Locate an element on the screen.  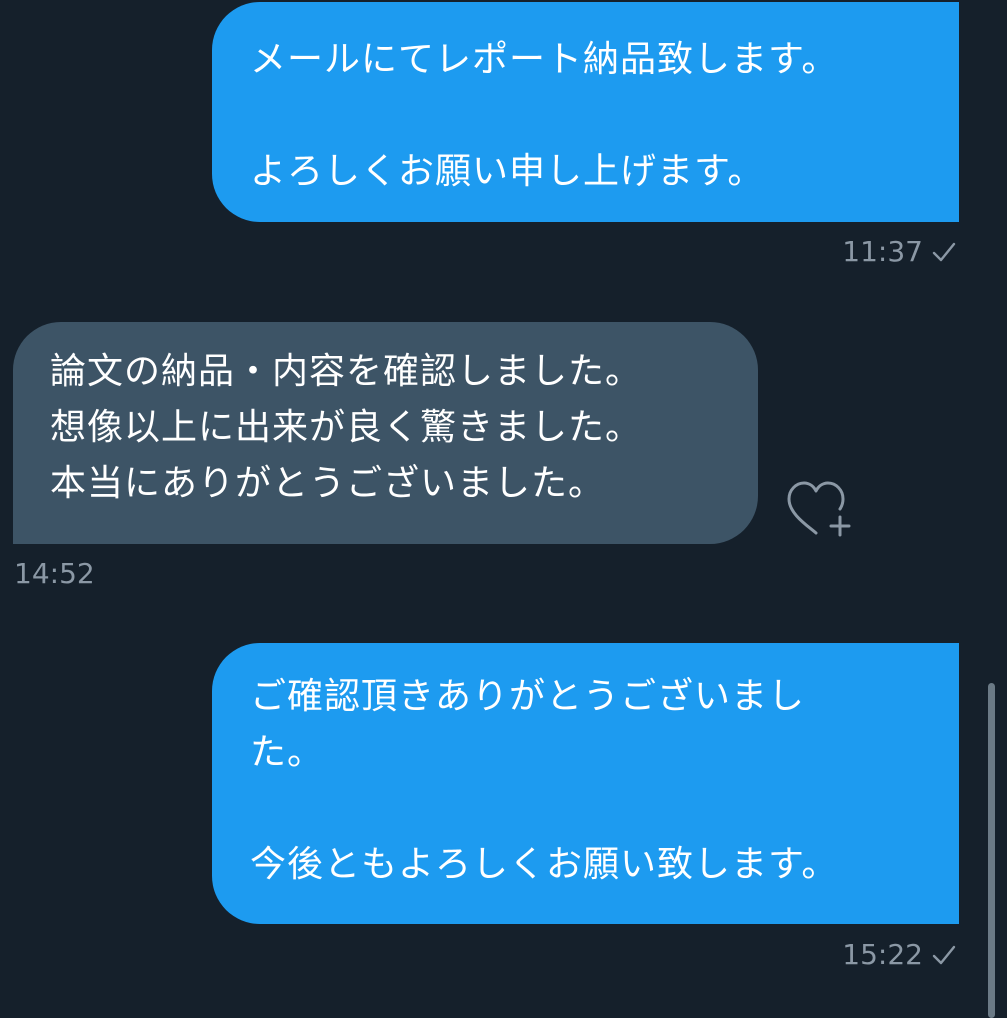
message-meta: 14:52 is located at coordinates (54, 574).